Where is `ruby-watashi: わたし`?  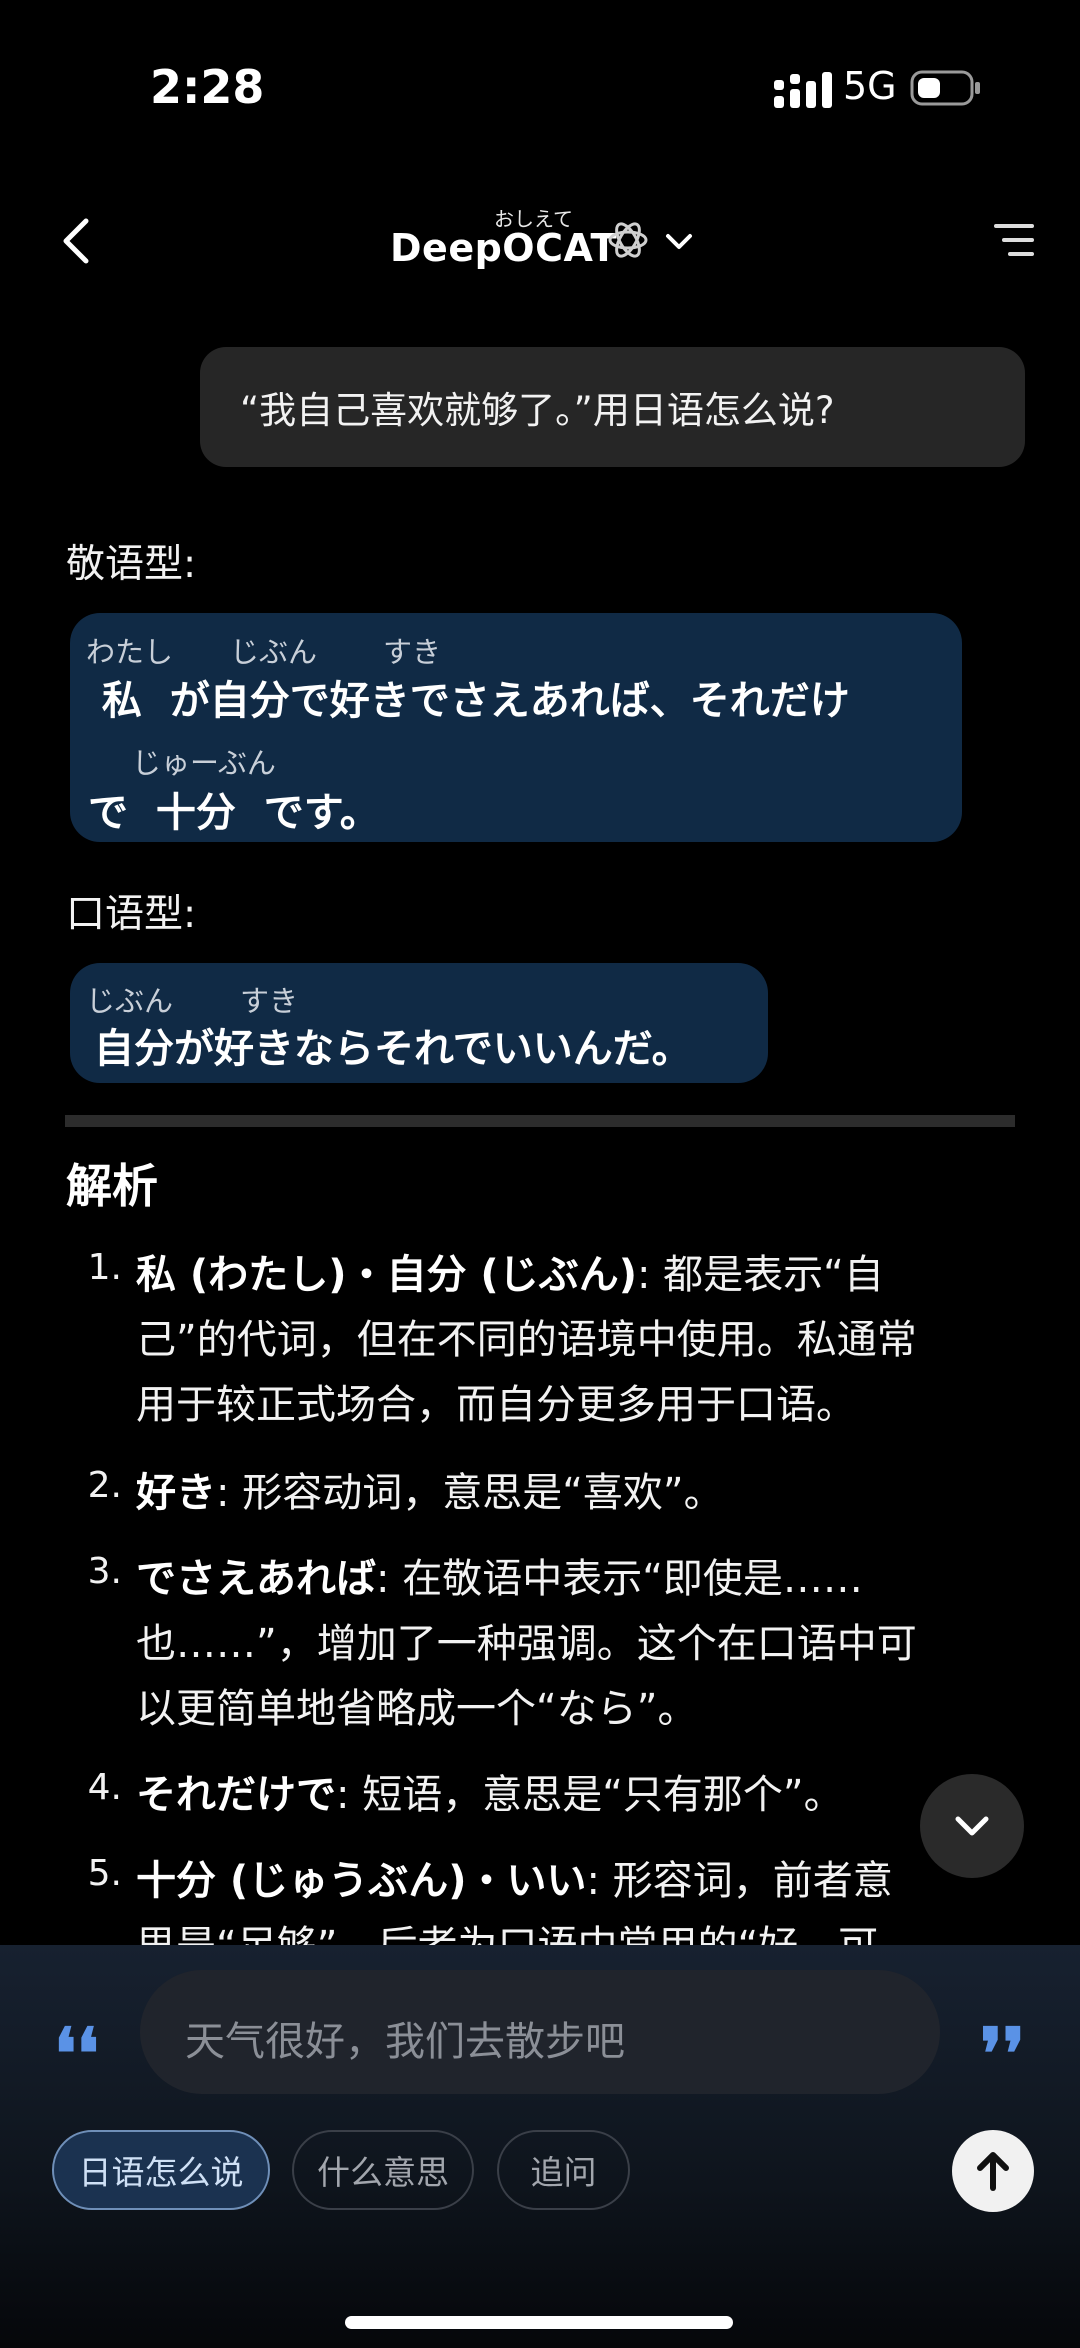 ruby-watashi: わたし is located at coordinates (130, 652).